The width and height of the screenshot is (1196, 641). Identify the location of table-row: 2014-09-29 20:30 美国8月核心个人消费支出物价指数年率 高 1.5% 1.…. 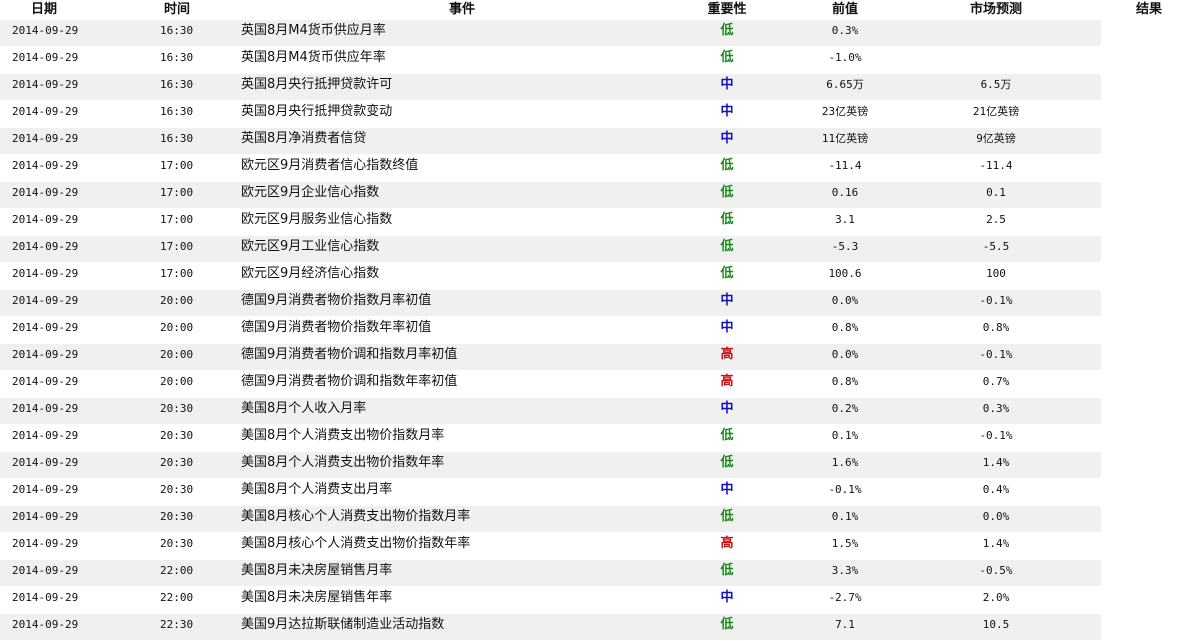
(550, 546).